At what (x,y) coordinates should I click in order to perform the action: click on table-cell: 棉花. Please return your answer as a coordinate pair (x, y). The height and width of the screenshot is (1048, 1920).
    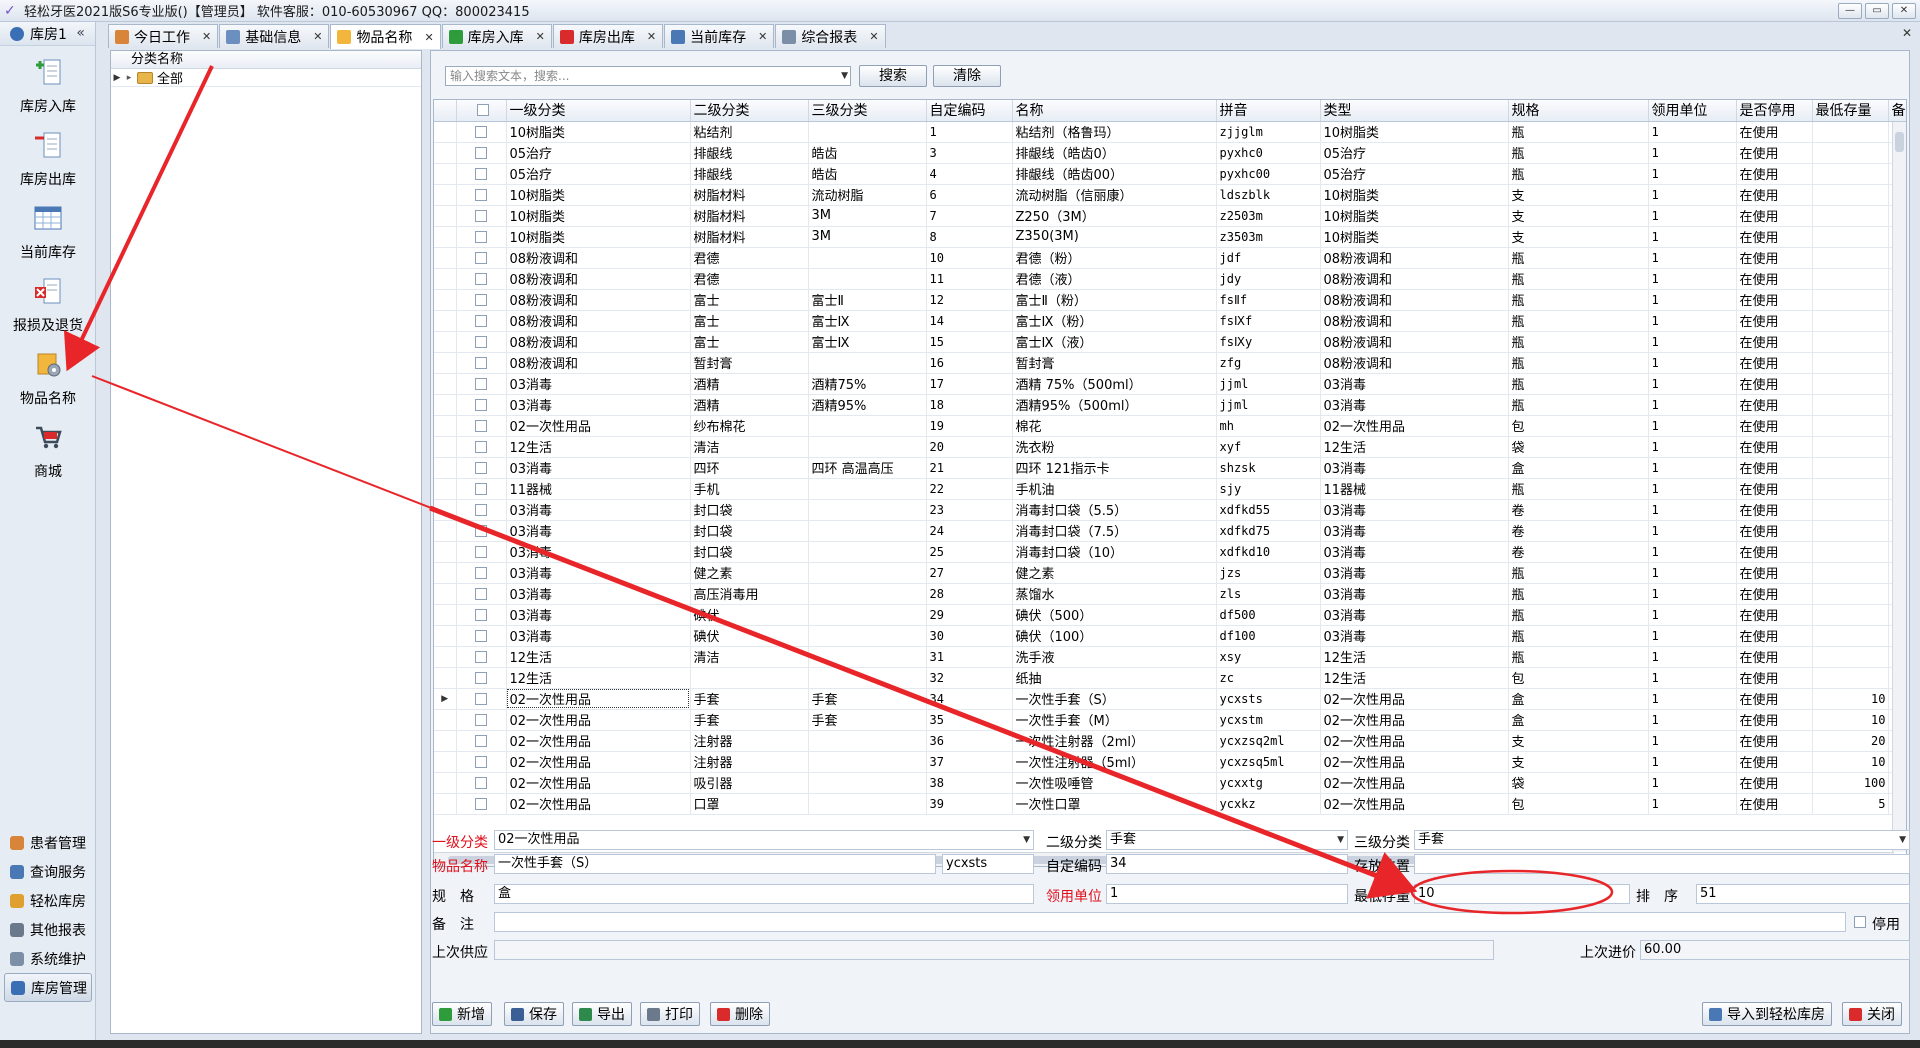
    Looking at the image, I should click on (1114, 426).